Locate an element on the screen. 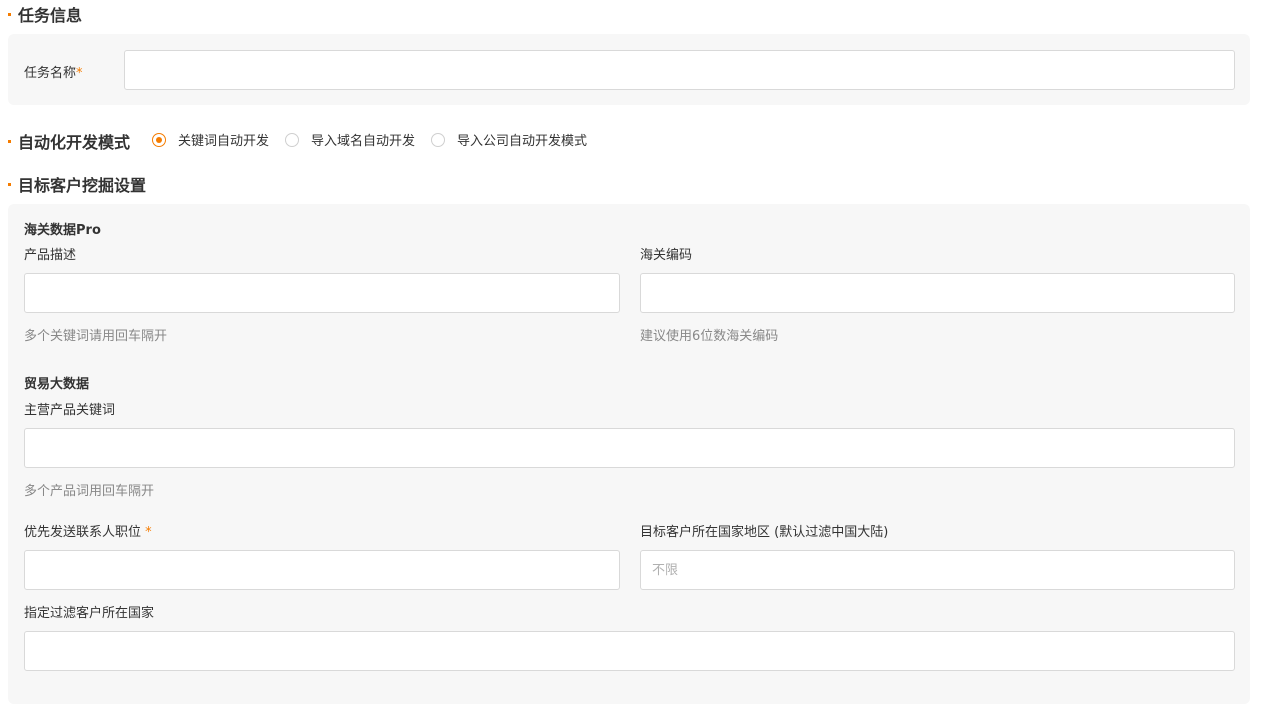  main-keywords-hint: 多个产品词用回车隔开 is located at coordinates (89, 491).